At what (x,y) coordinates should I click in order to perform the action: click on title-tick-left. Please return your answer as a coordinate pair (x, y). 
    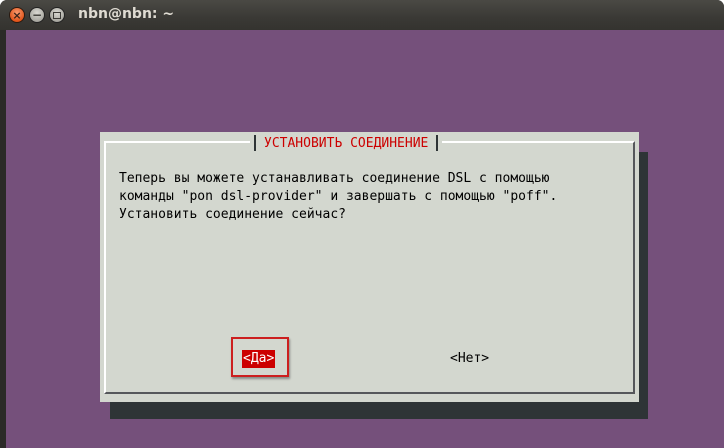
    Looking at the image, I should click on (255, 143).